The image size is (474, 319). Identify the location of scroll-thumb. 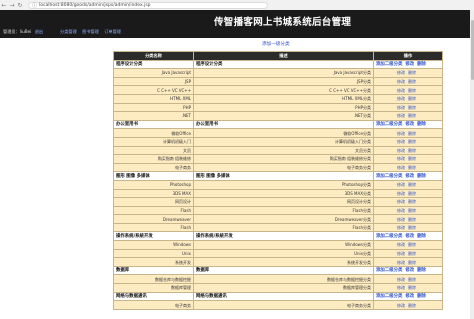
(472, 50).